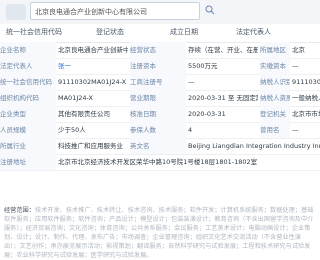 This screenshot has width=320, height=260. What do you see at coordinates (275, 50) in the screenshot?
I see `row-label-3: 所属地区` at bounding box center [275, 50].